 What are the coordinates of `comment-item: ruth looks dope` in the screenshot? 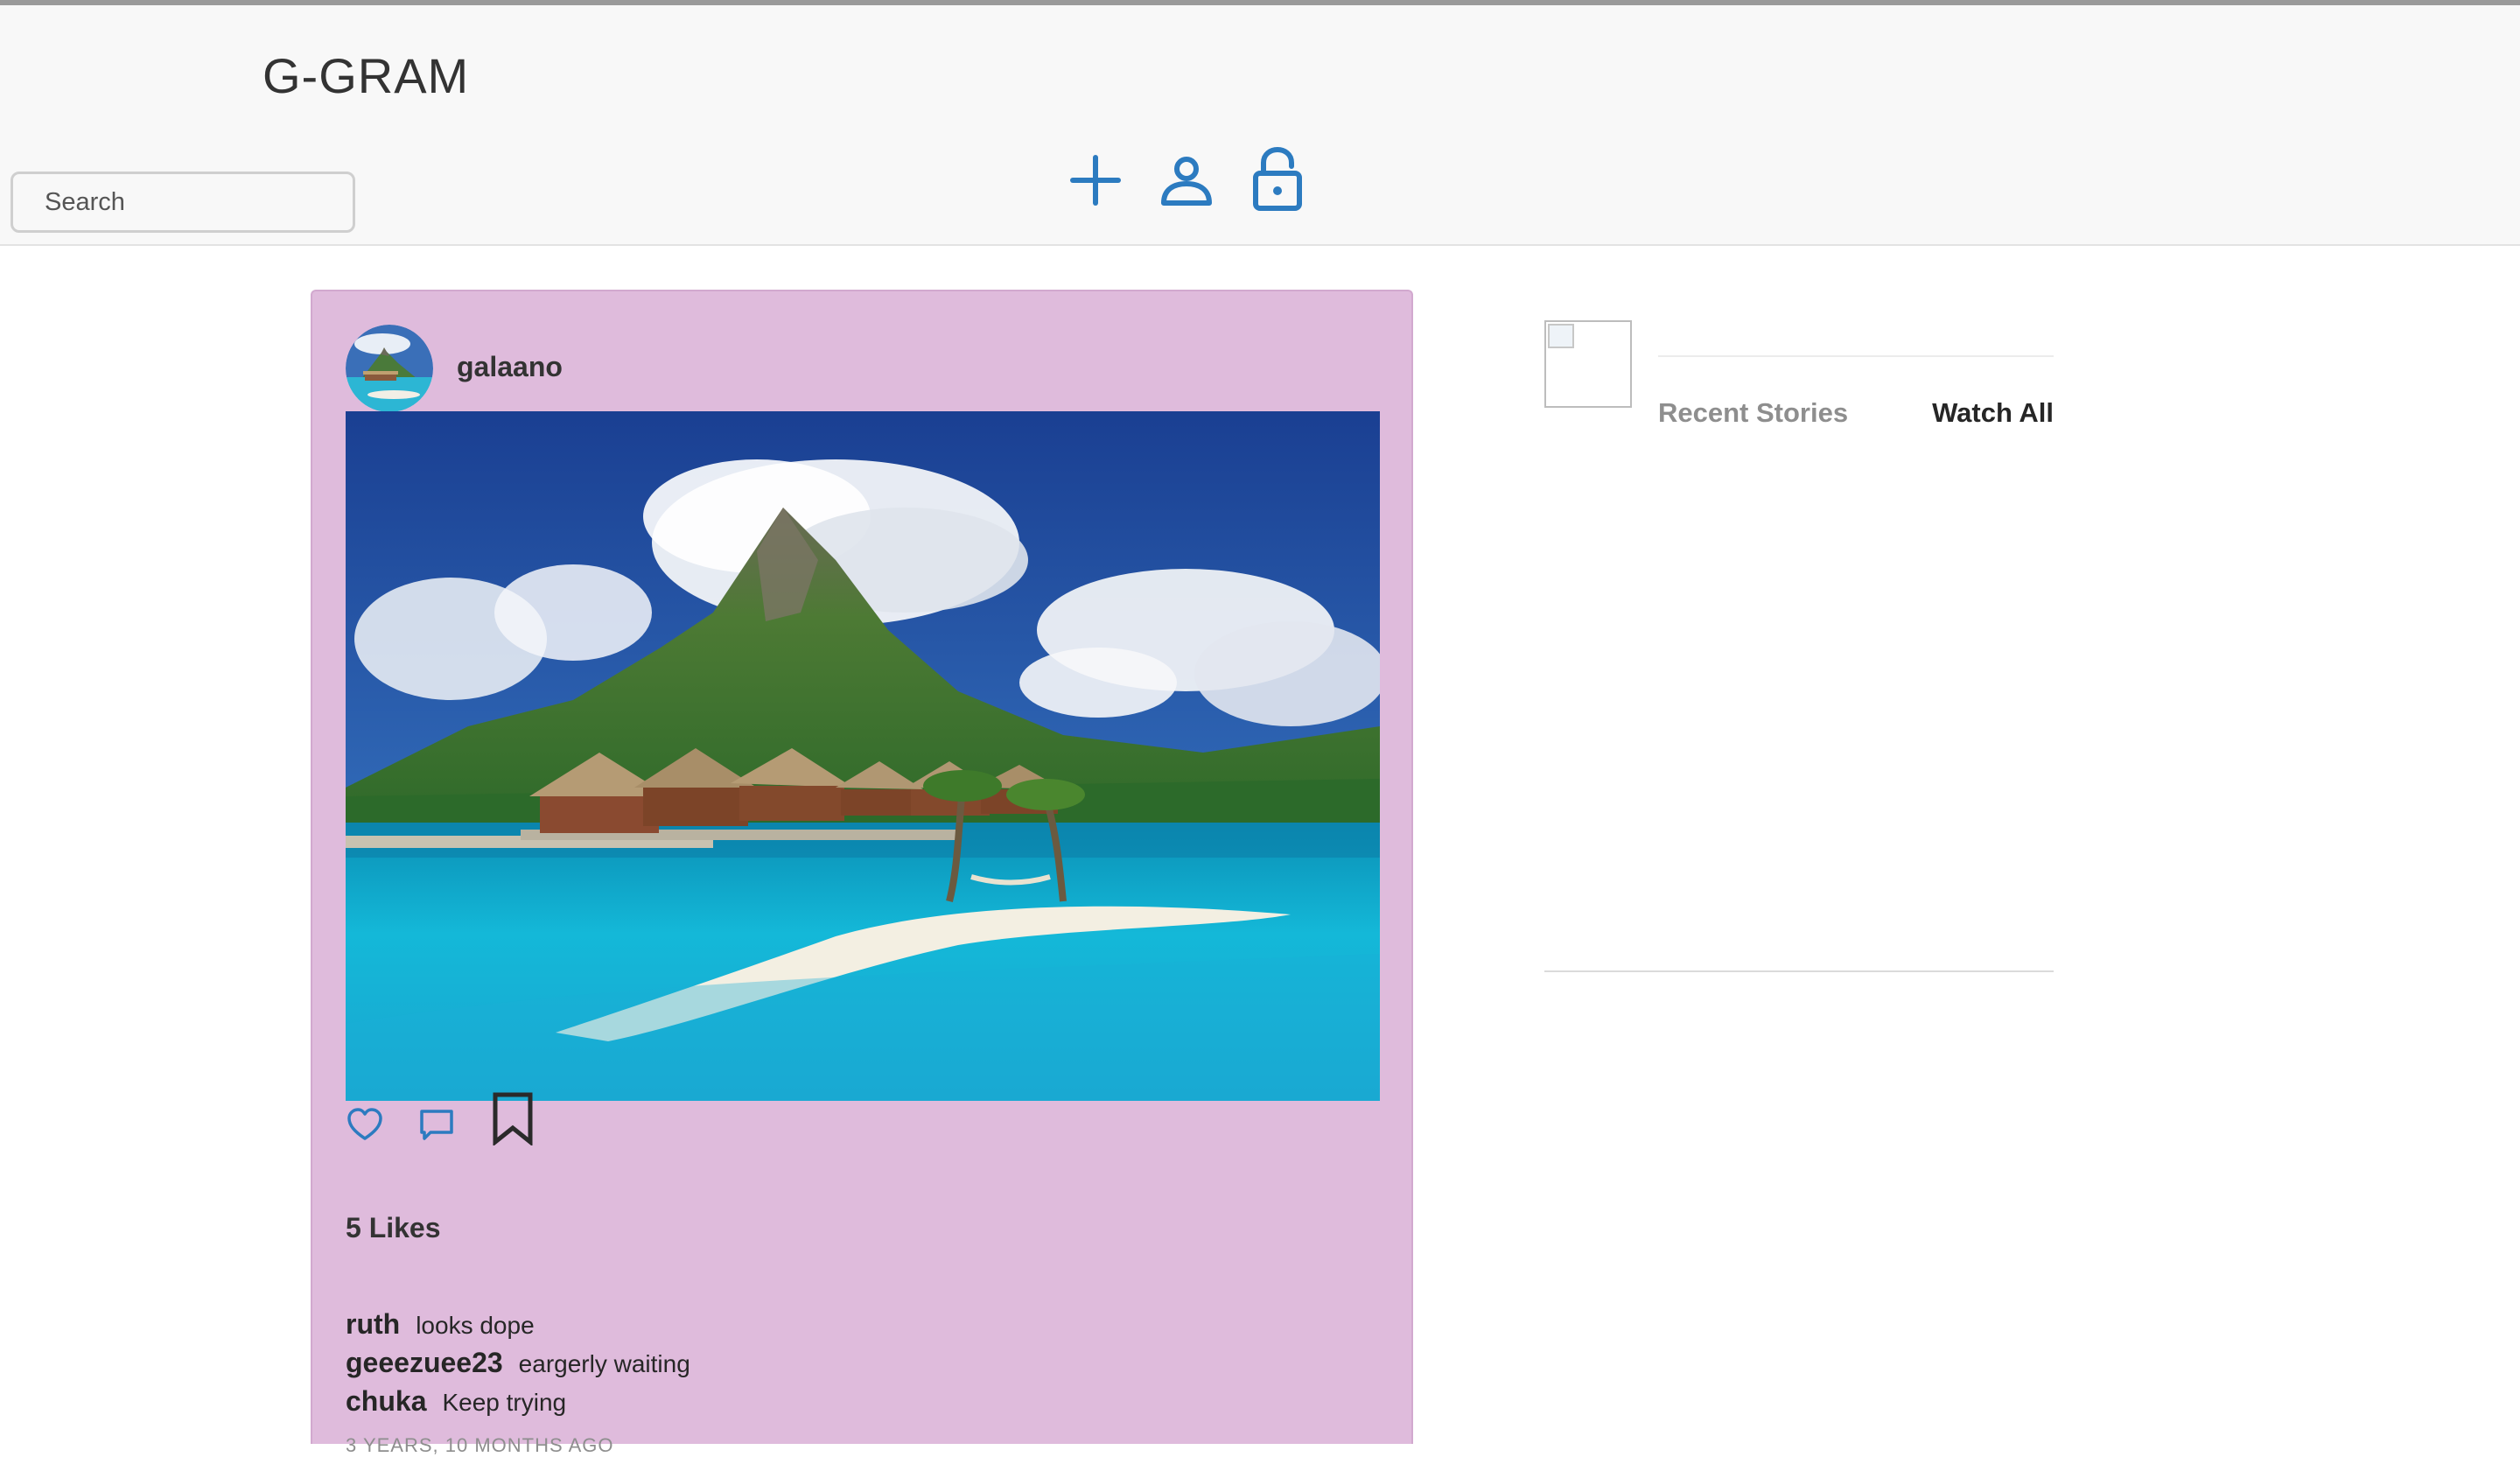 It's located at (518, 1324).